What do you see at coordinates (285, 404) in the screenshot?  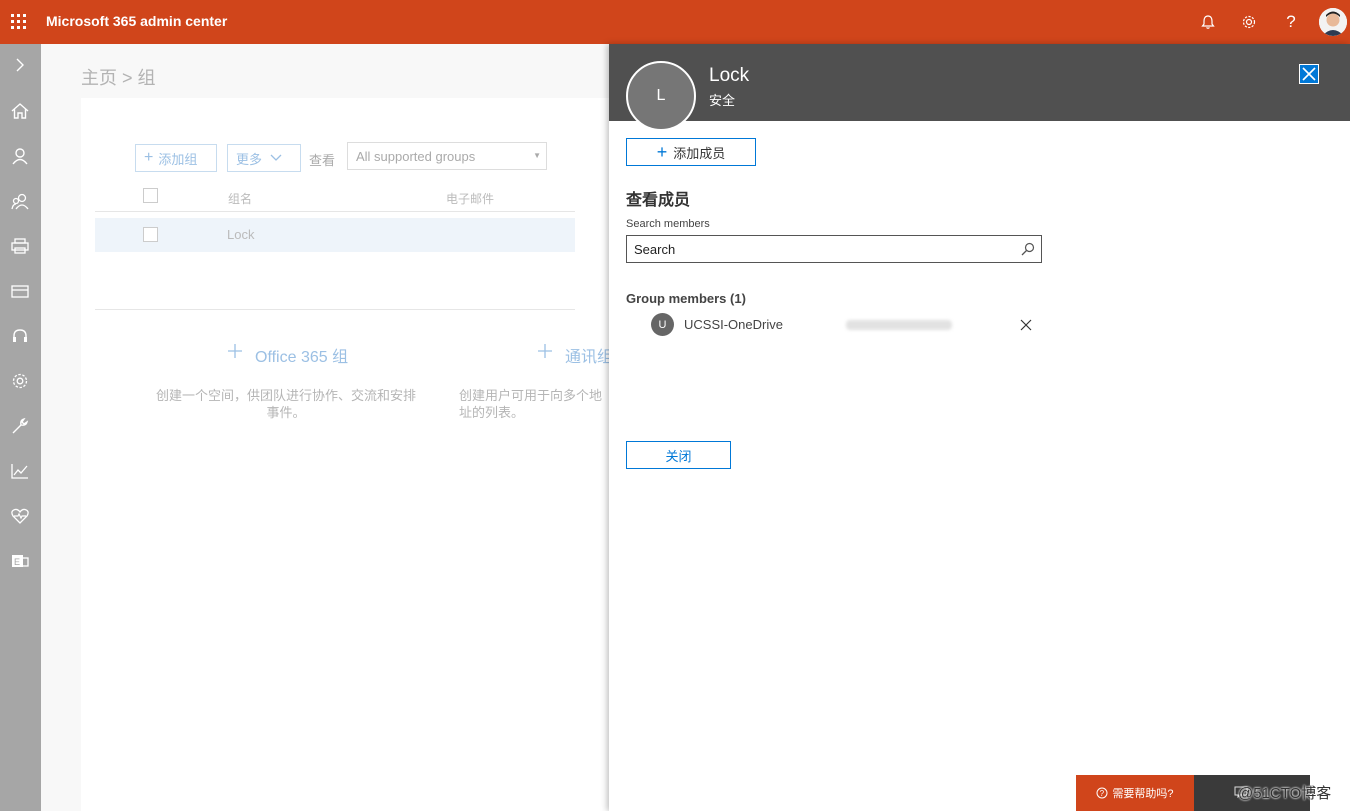 I see `create-office365-group-desc: 创建一个空间，供团队进行协作、交流和安排事件。` at bounding box center [285, 404].